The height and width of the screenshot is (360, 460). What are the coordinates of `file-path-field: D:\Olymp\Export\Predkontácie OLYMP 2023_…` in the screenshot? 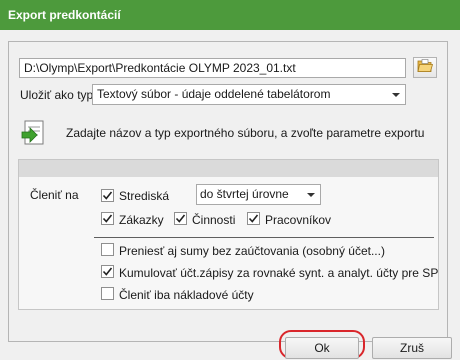 It's located at (212, 68).